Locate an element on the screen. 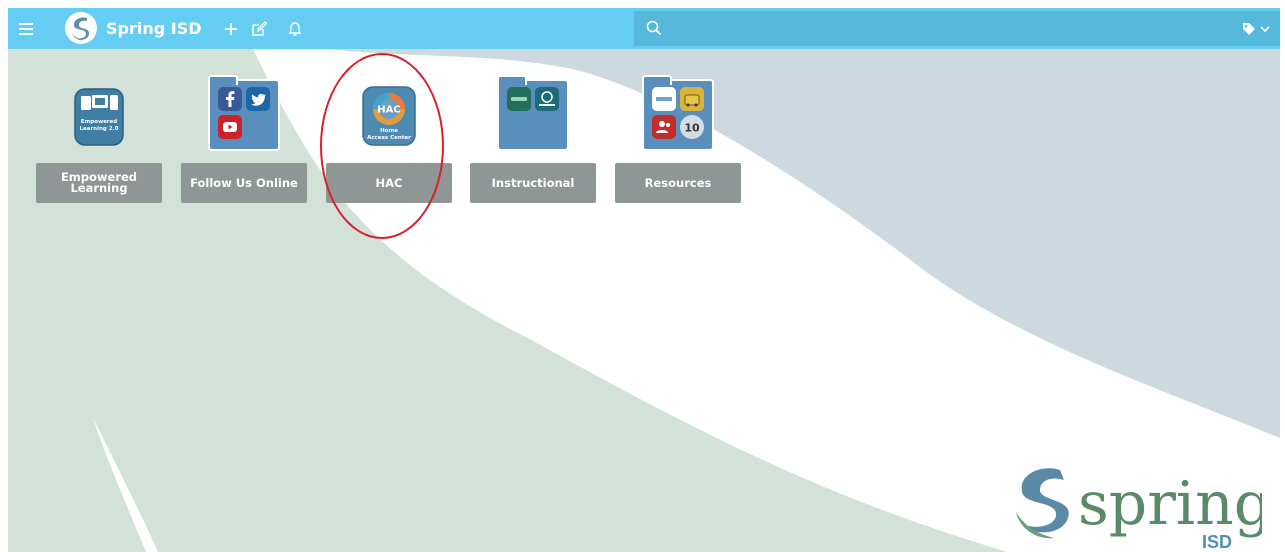 This screenshot has height=552, width=1285. edit-icon is located at coordinates (259, 29).